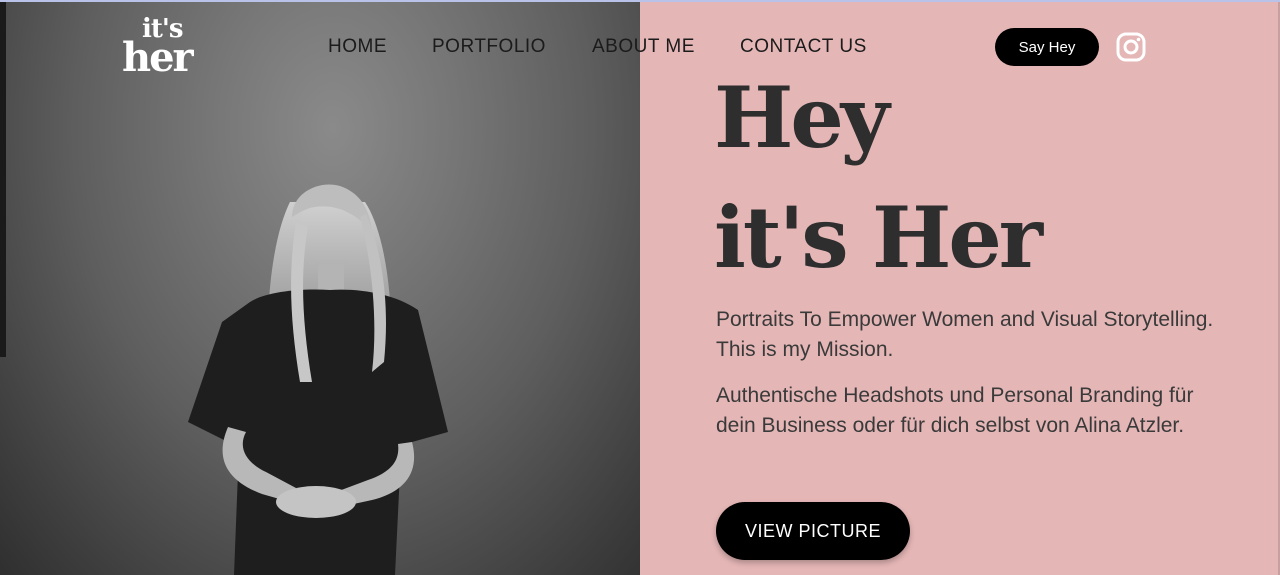 Image resolution: width=1280 pixels, height=575 pixels. I want to click on logo-bottom-text: her, so click(158, 57).